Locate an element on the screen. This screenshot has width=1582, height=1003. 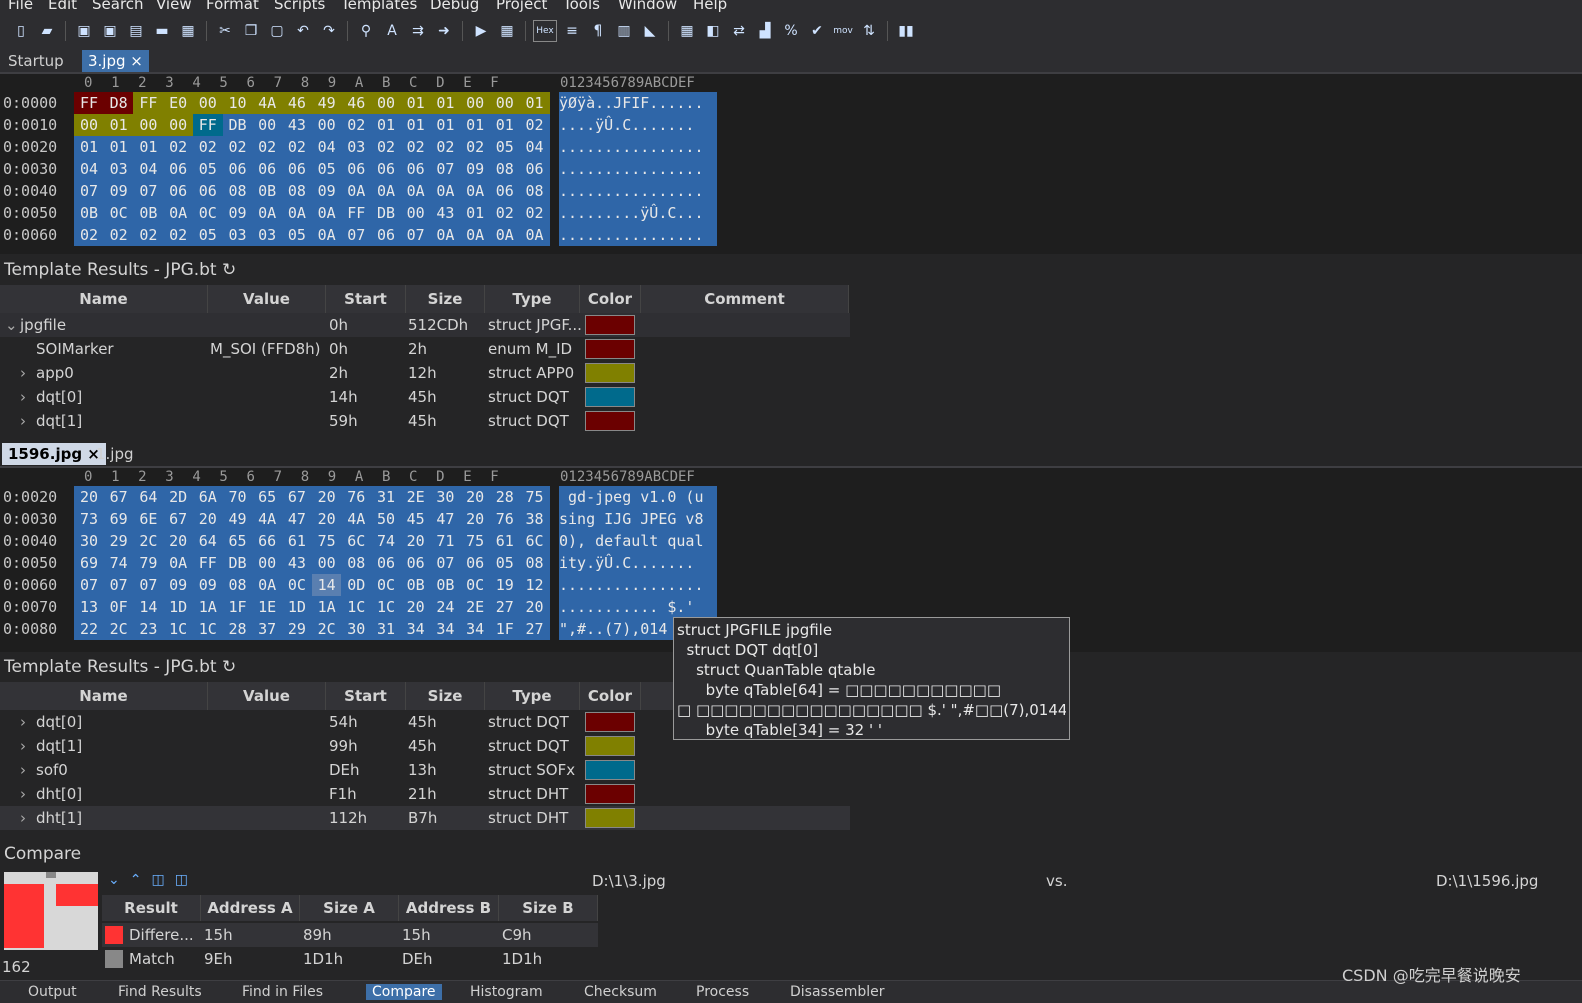
hex-byte: 50 is located at coordinates (386, 519).